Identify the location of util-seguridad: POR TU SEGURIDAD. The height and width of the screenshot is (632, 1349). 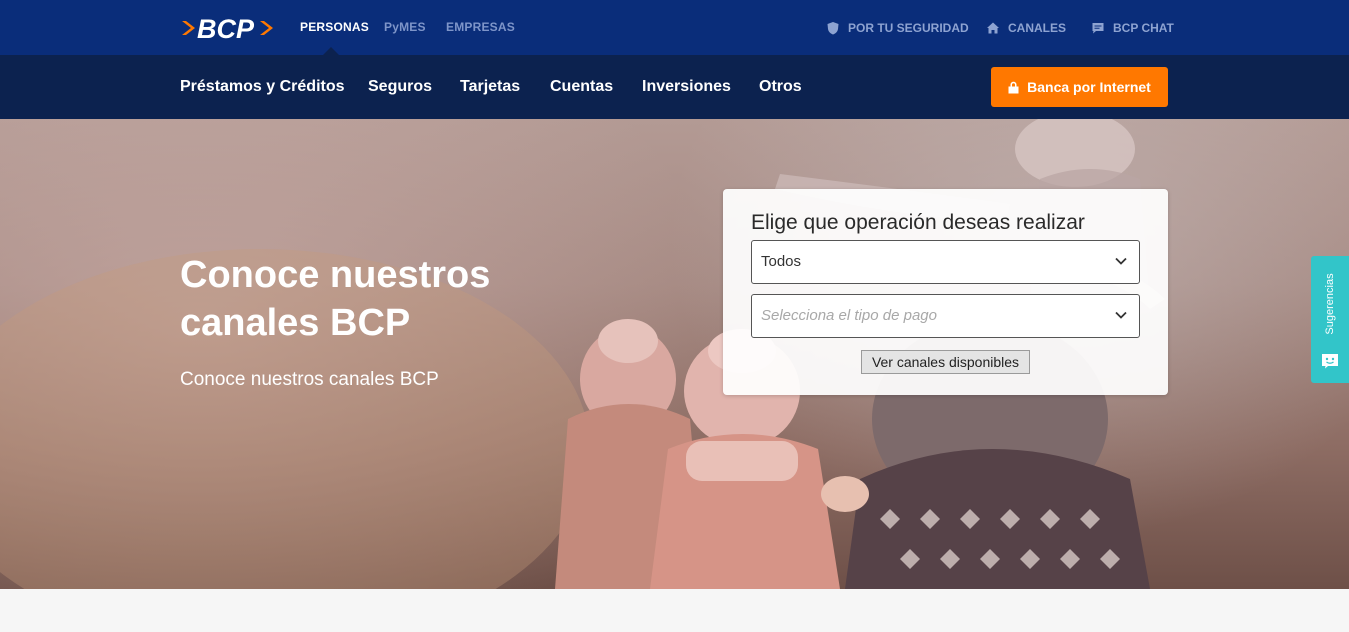
(897, 27).